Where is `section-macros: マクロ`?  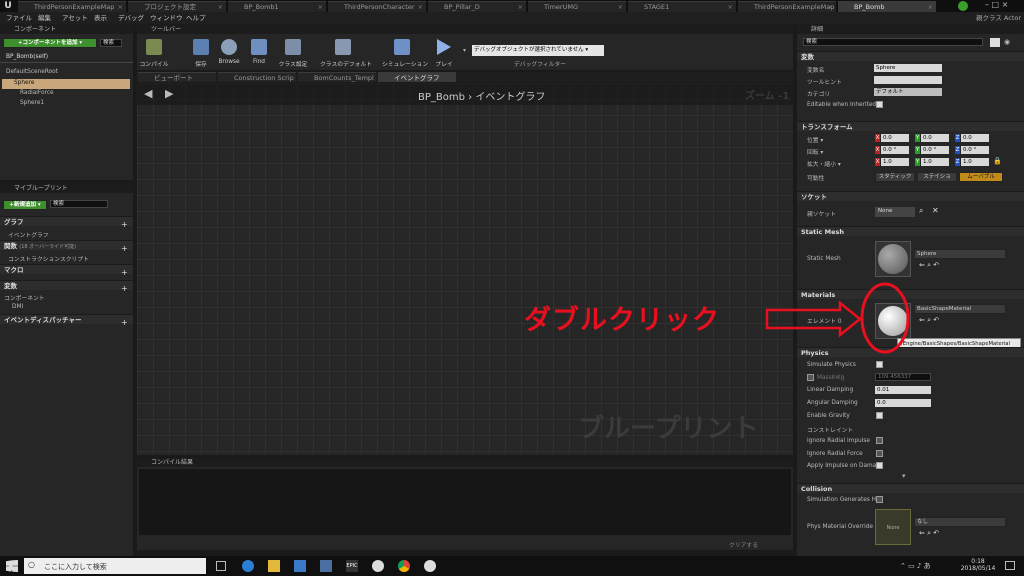
section-macros: マクロ is located at coordinates (66, 269).